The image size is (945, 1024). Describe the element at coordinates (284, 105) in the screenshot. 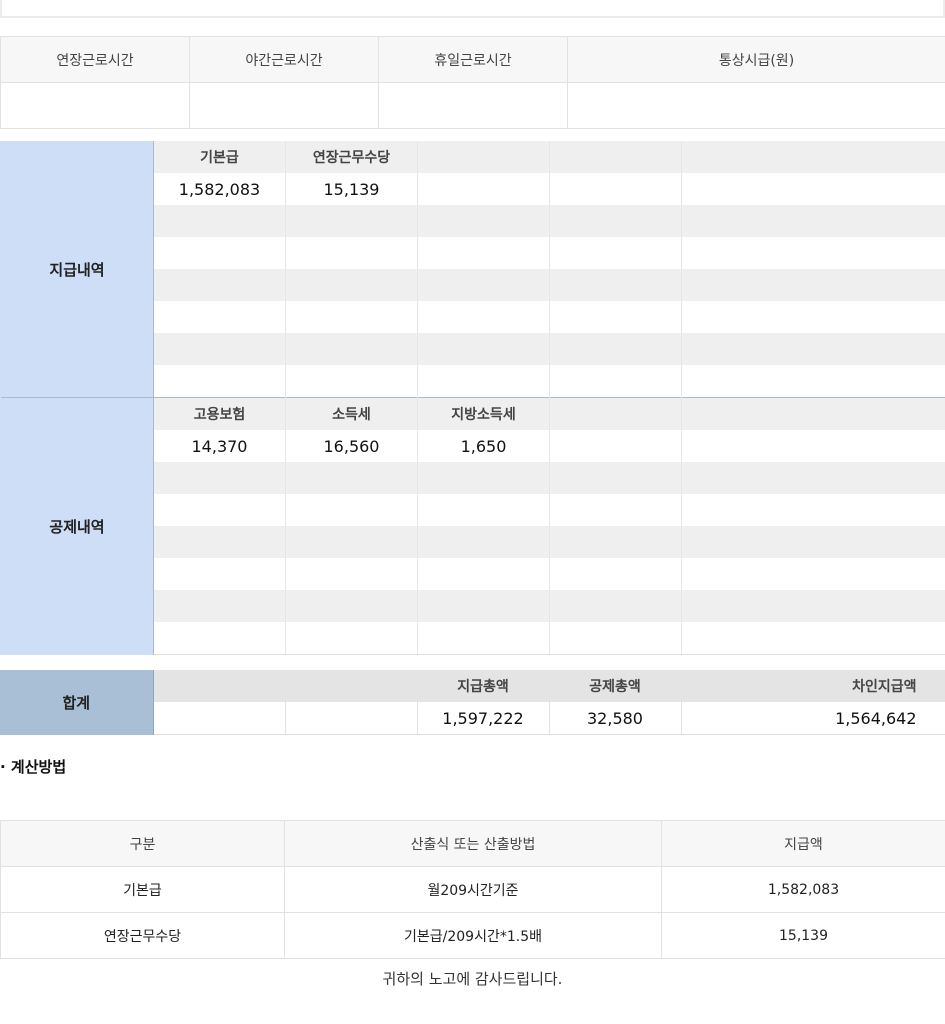

I see `value-night-hours` at that location.